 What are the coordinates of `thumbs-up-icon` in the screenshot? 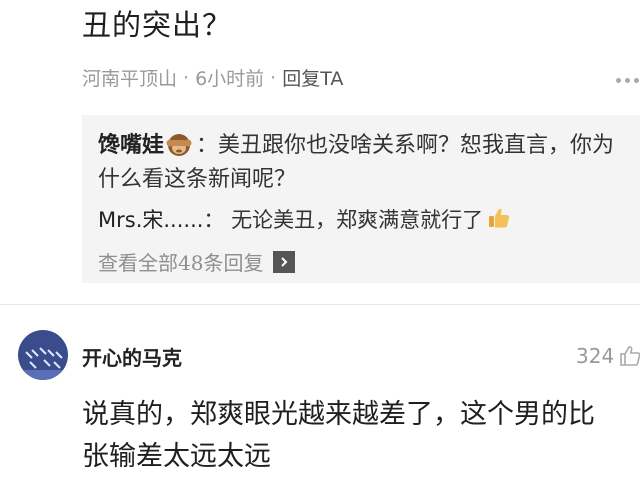 It's located at (499, 218).